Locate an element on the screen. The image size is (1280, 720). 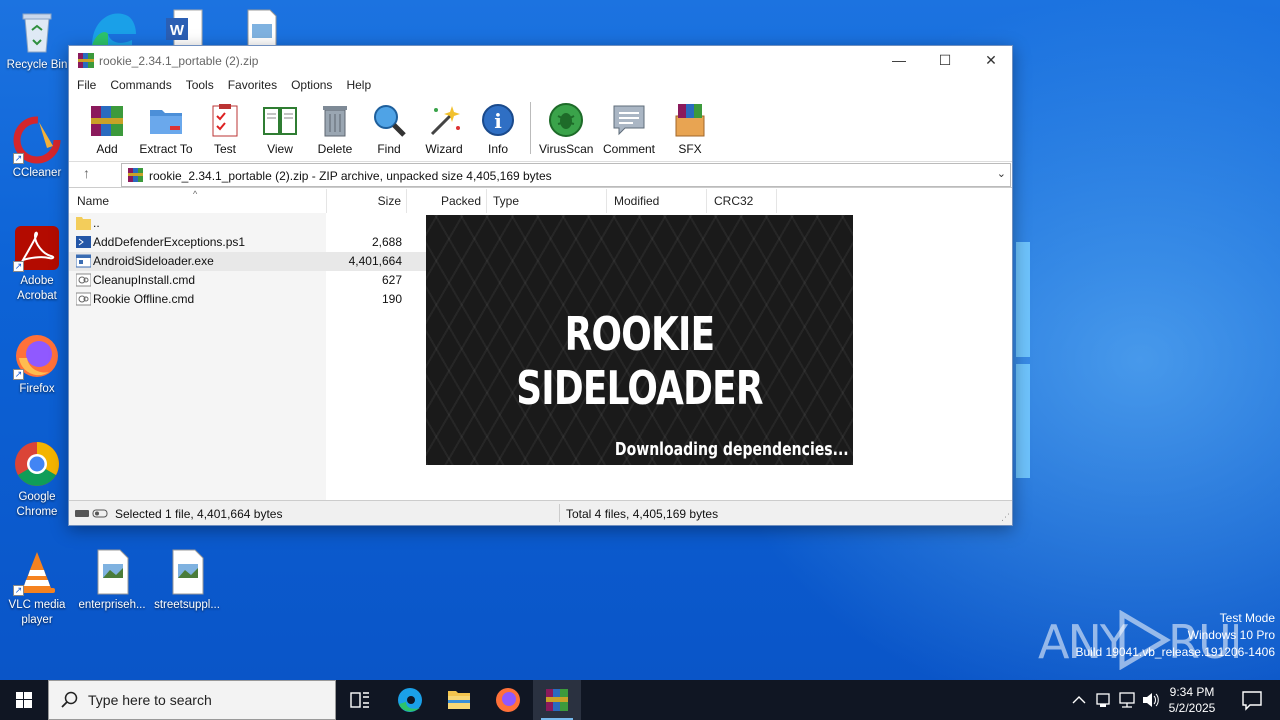
search-icon is located at coordinates (70, 700).